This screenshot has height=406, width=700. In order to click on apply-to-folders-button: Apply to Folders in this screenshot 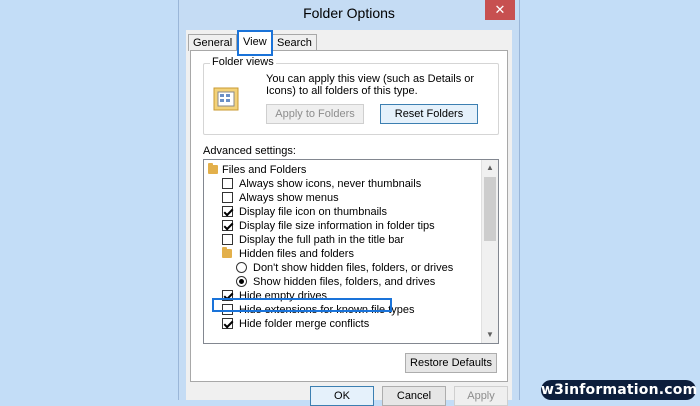, I will do `click(315, 114)`.